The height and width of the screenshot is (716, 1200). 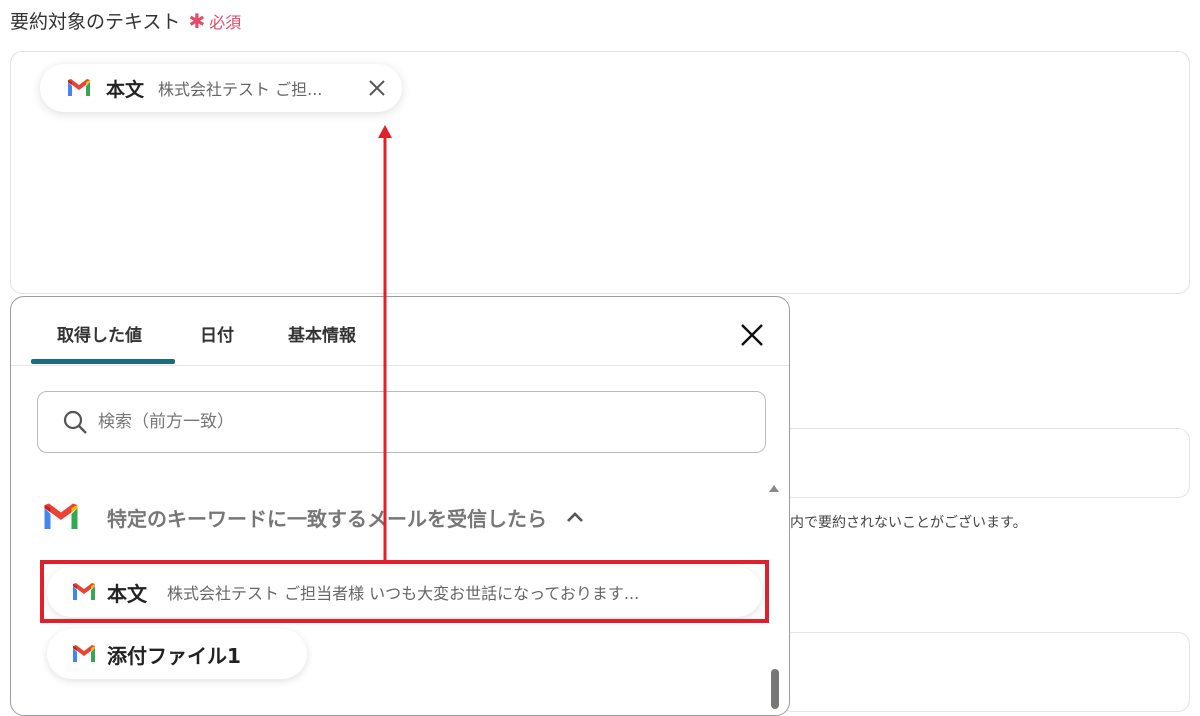 What do you see at coordinates (775, 689) in the screenshot?
I see `scrollbar-thumb` at bounding box center [775, 689].